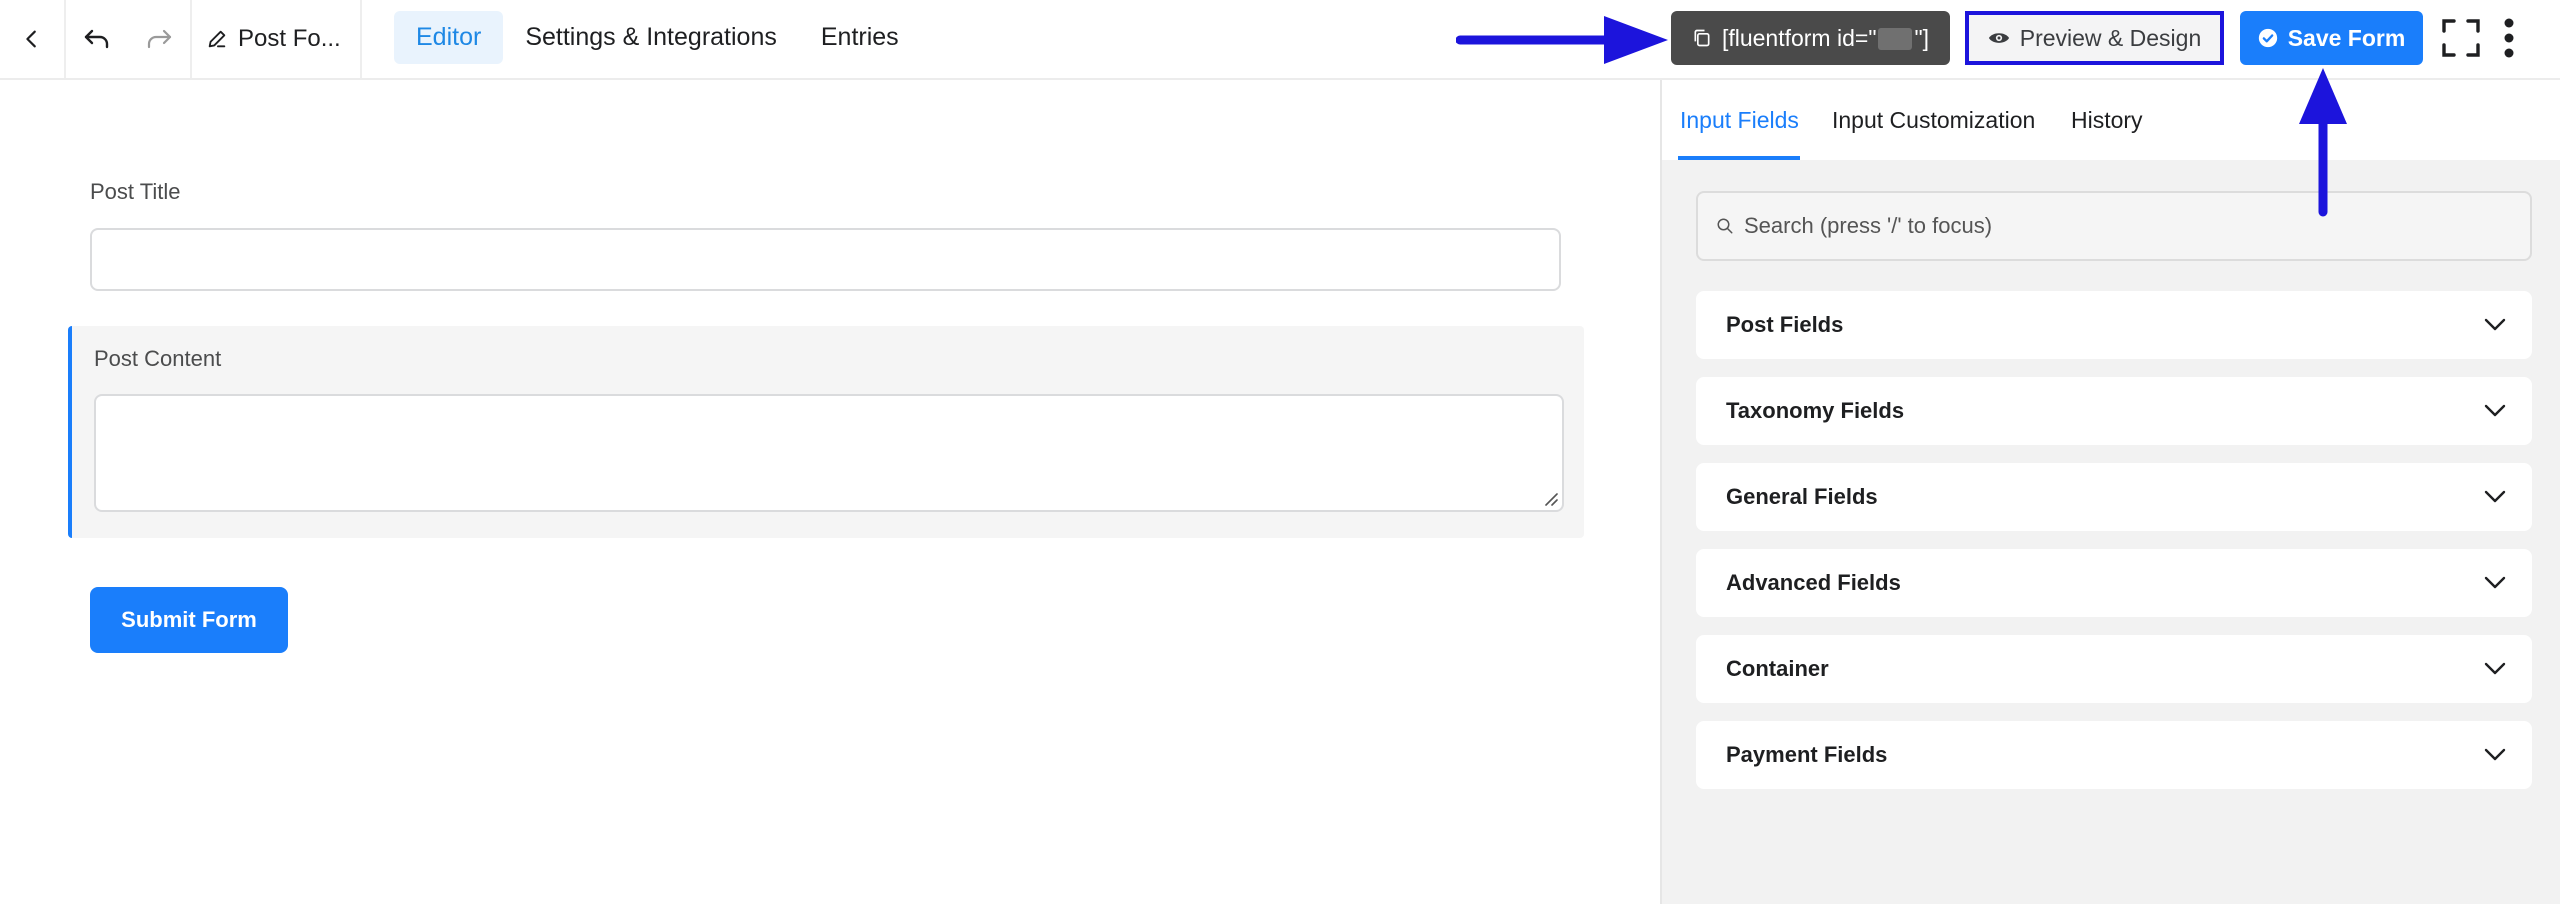 The height and width of the screenshot is (904, 2560). Describe the element at coordinates (2124, 226) in the screenshot. I see `search-input` at that location.